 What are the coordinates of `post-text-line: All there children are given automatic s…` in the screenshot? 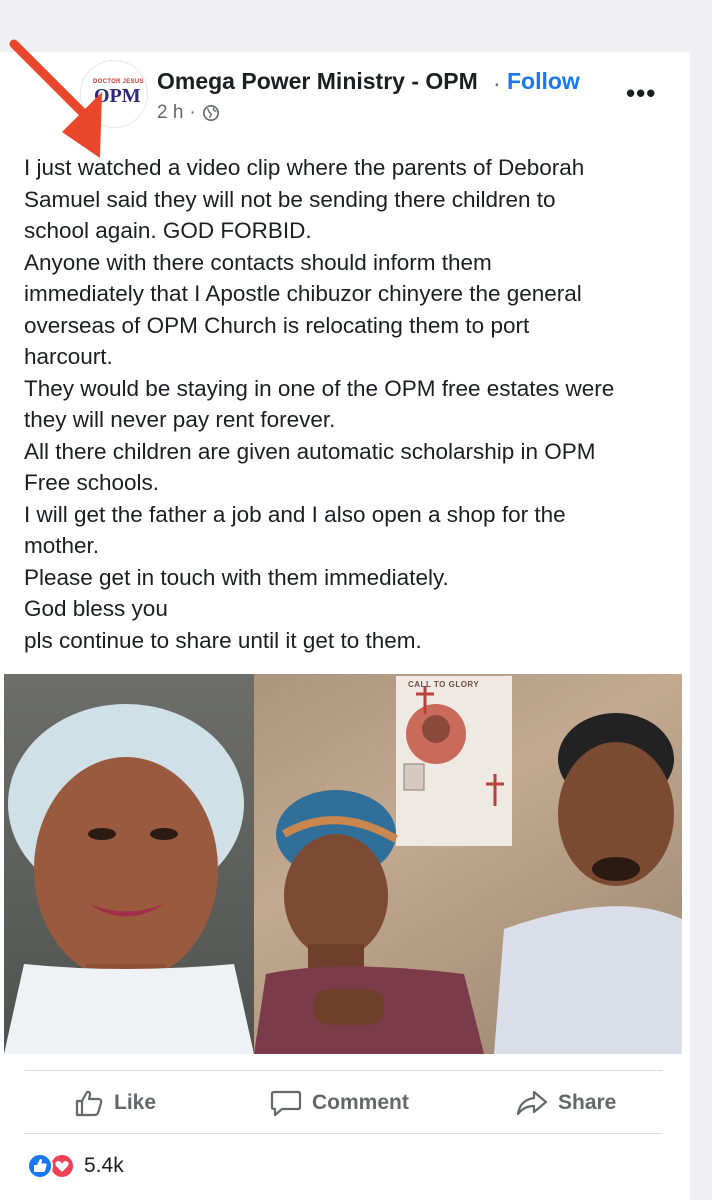 It's located at (310, 451).